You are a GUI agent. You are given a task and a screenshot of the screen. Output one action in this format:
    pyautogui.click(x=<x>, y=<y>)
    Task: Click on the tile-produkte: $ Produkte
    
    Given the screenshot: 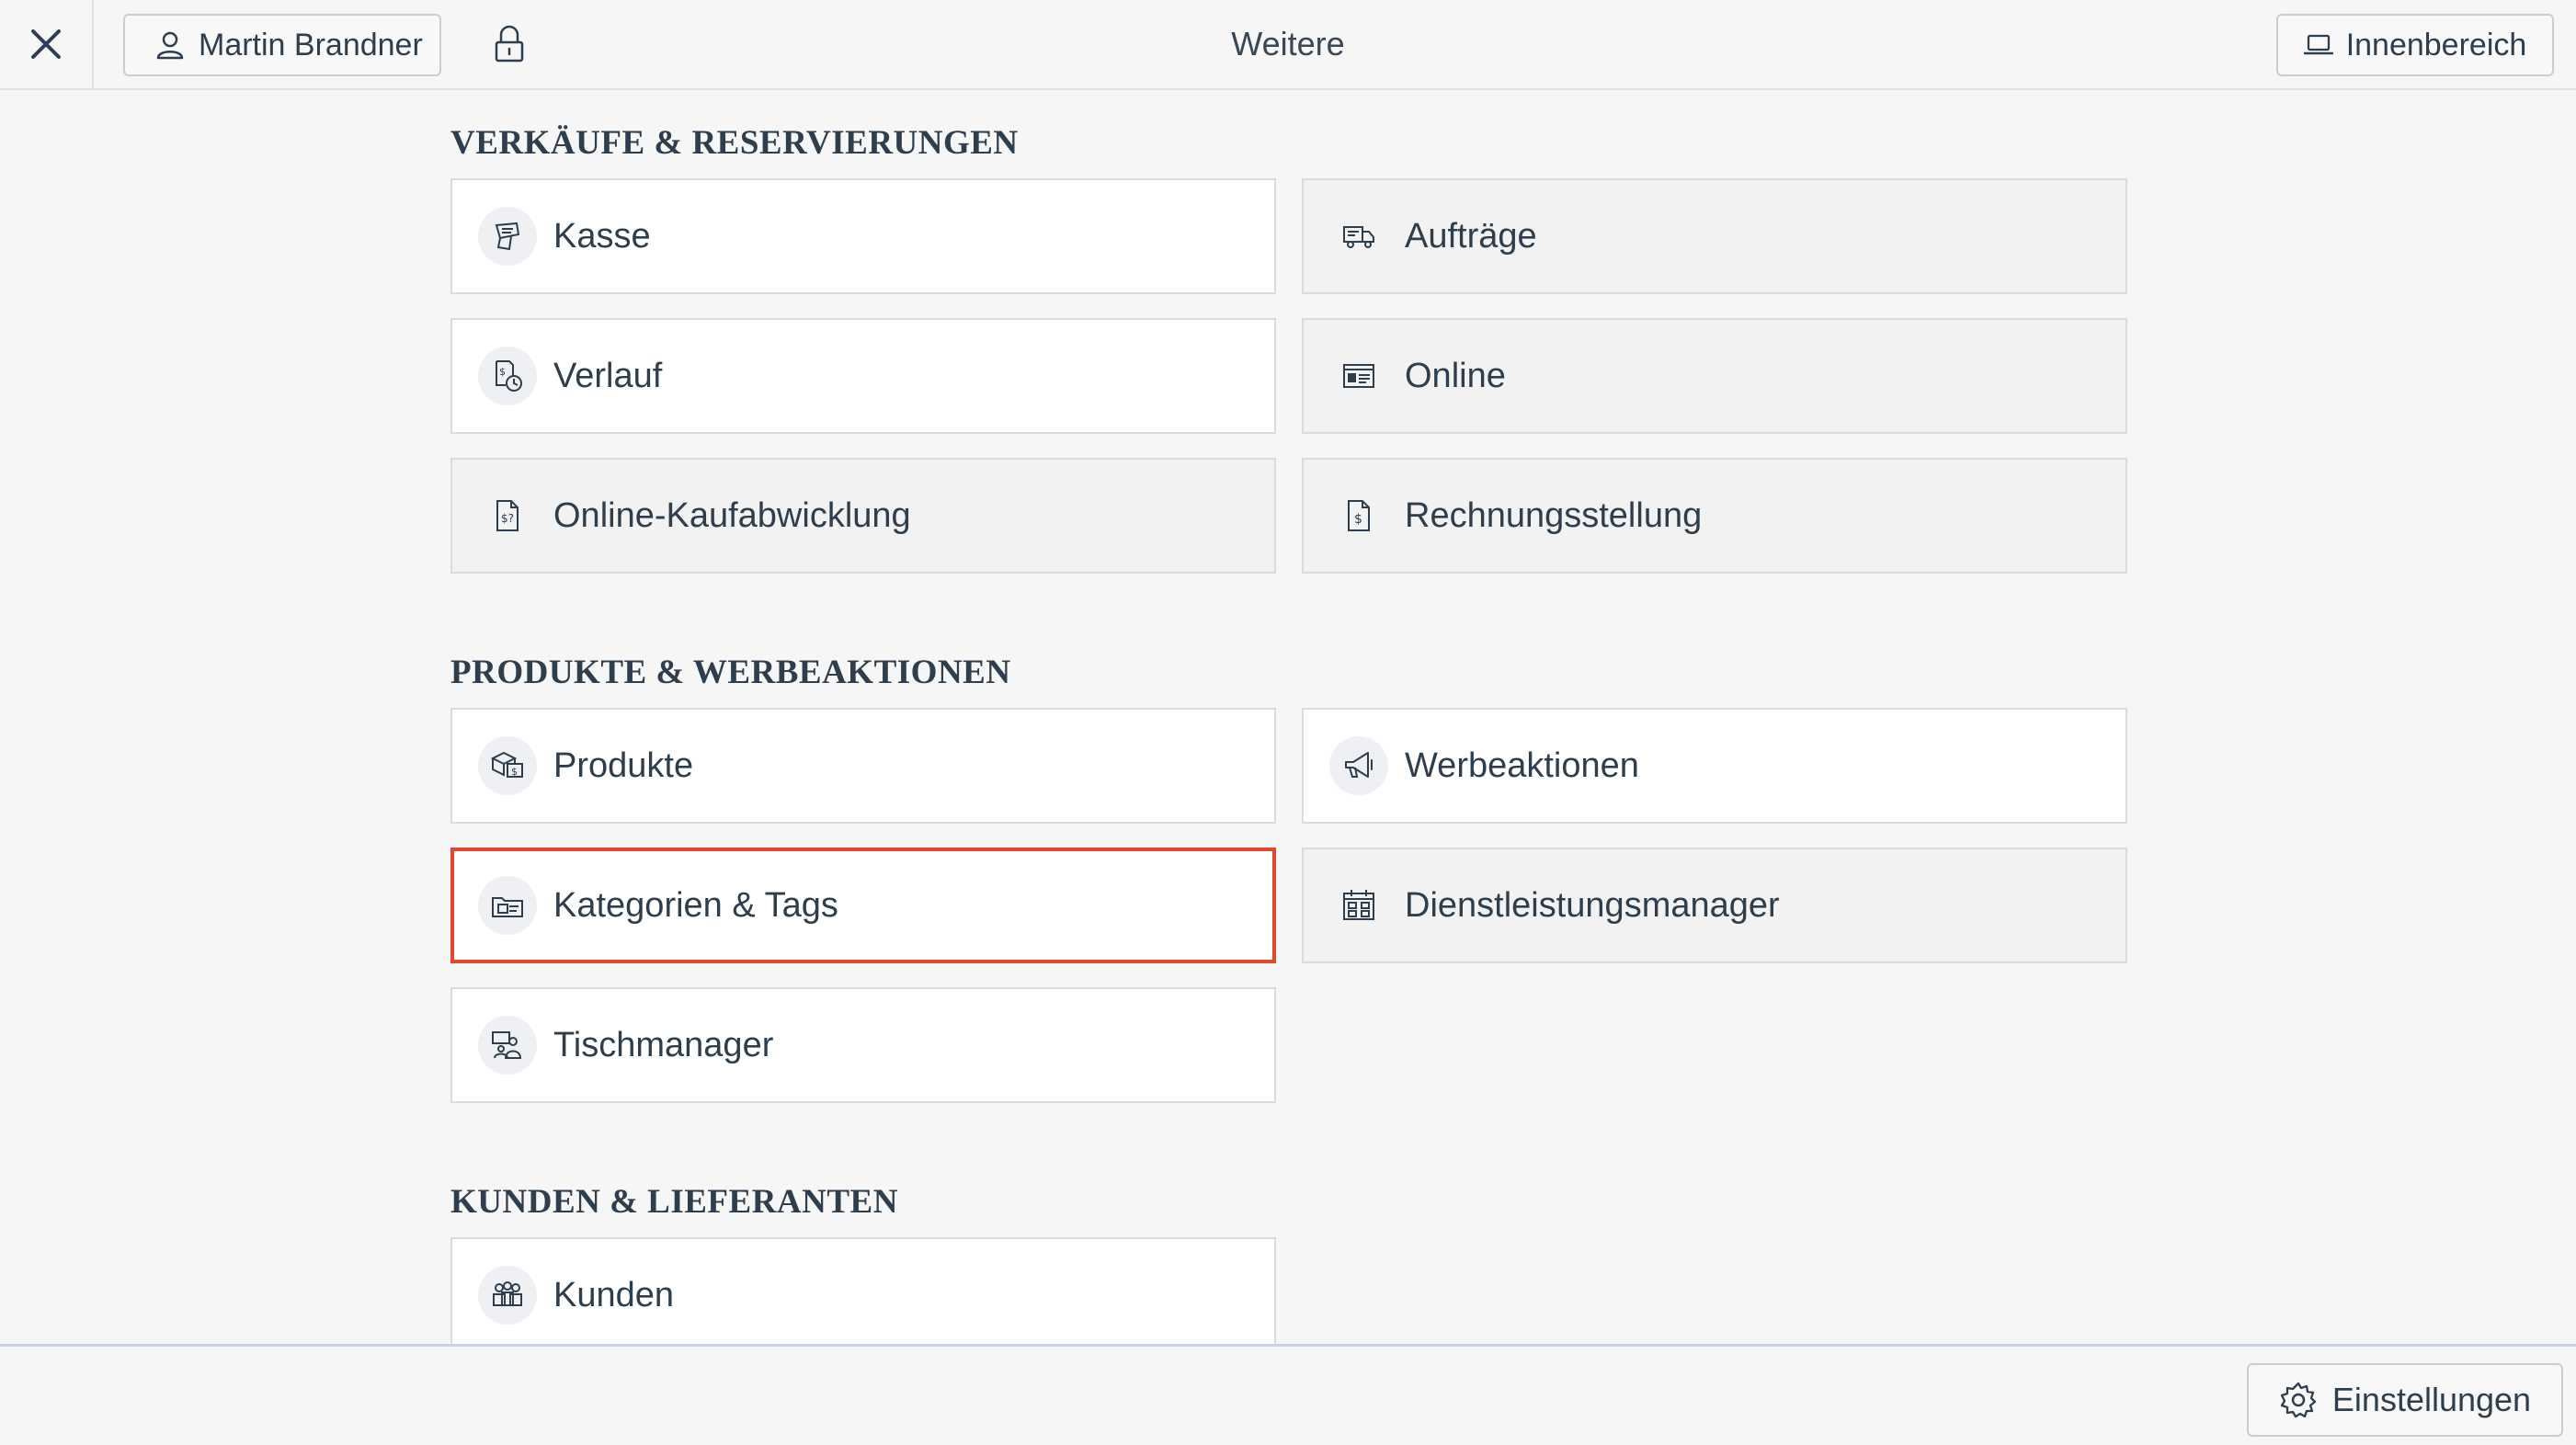 What is the action you would take?
    pyautogui.click(x=863, y=766)
    